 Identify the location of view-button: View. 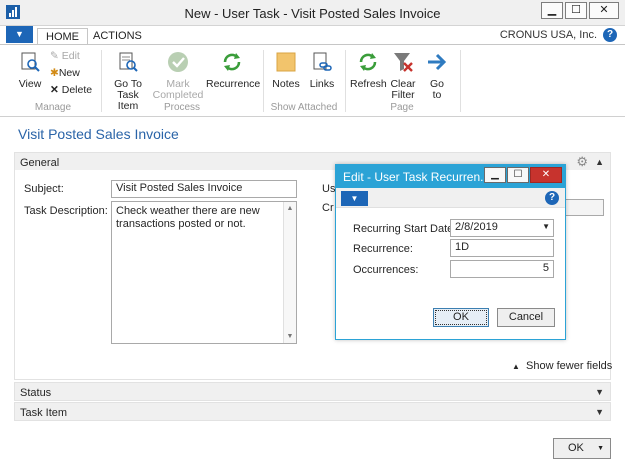
(30, 70).